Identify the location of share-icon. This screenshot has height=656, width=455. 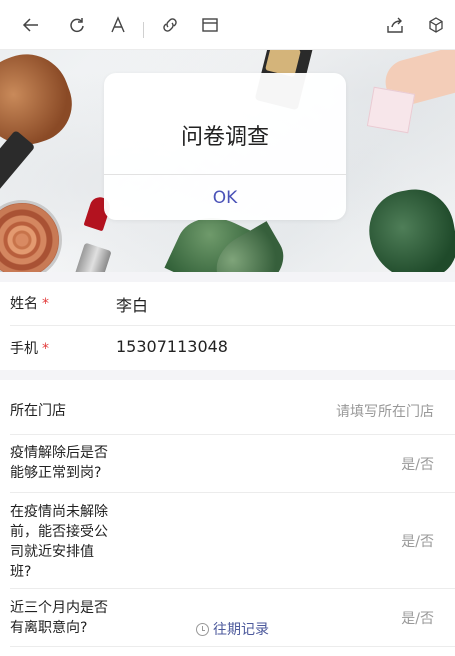
(395, 25).